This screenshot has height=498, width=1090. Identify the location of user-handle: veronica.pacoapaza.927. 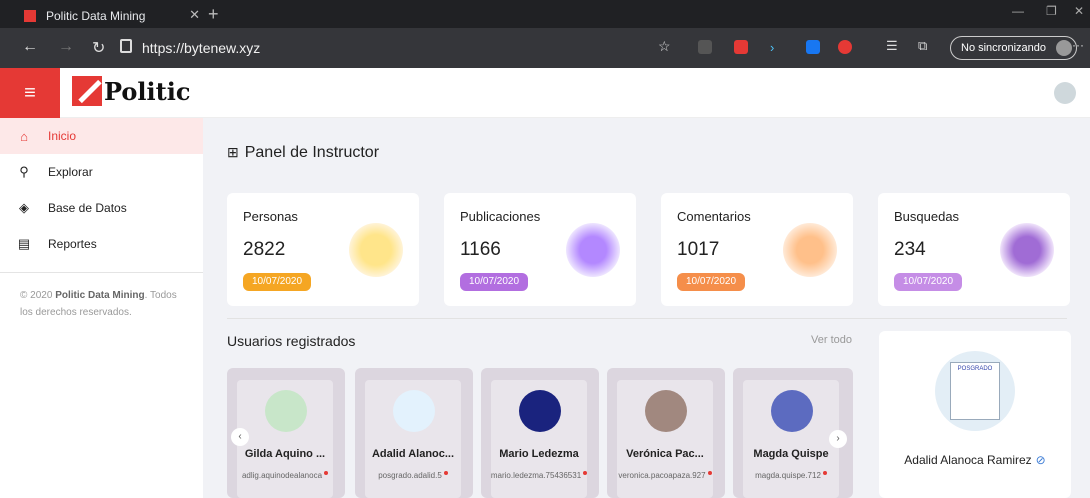
(665, 475).